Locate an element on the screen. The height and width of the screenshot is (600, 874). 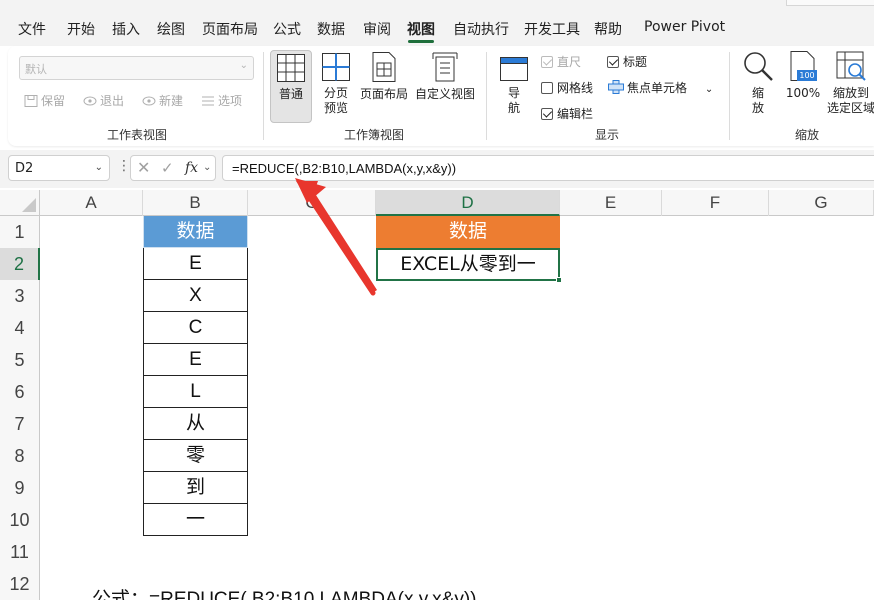
row-header-12: 12 is located at coordinates (20, 584).